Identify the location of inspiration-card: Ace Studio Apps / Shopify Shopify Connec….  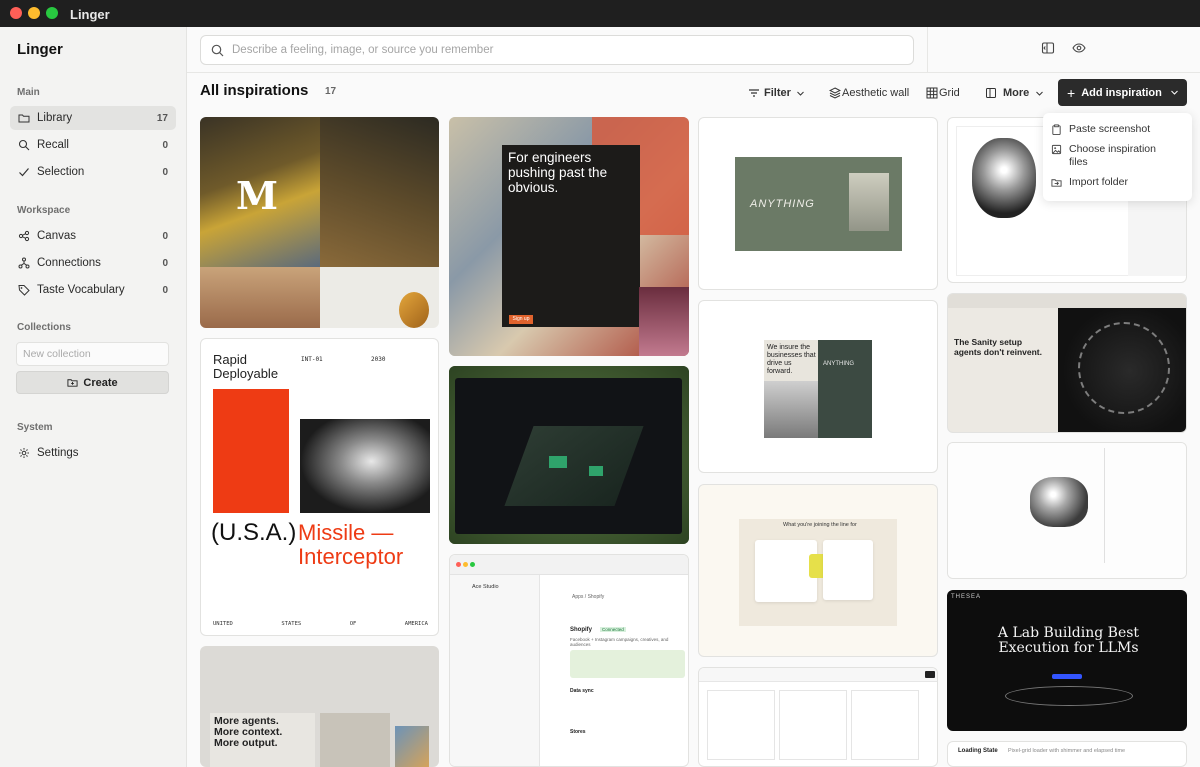
(569, 660).